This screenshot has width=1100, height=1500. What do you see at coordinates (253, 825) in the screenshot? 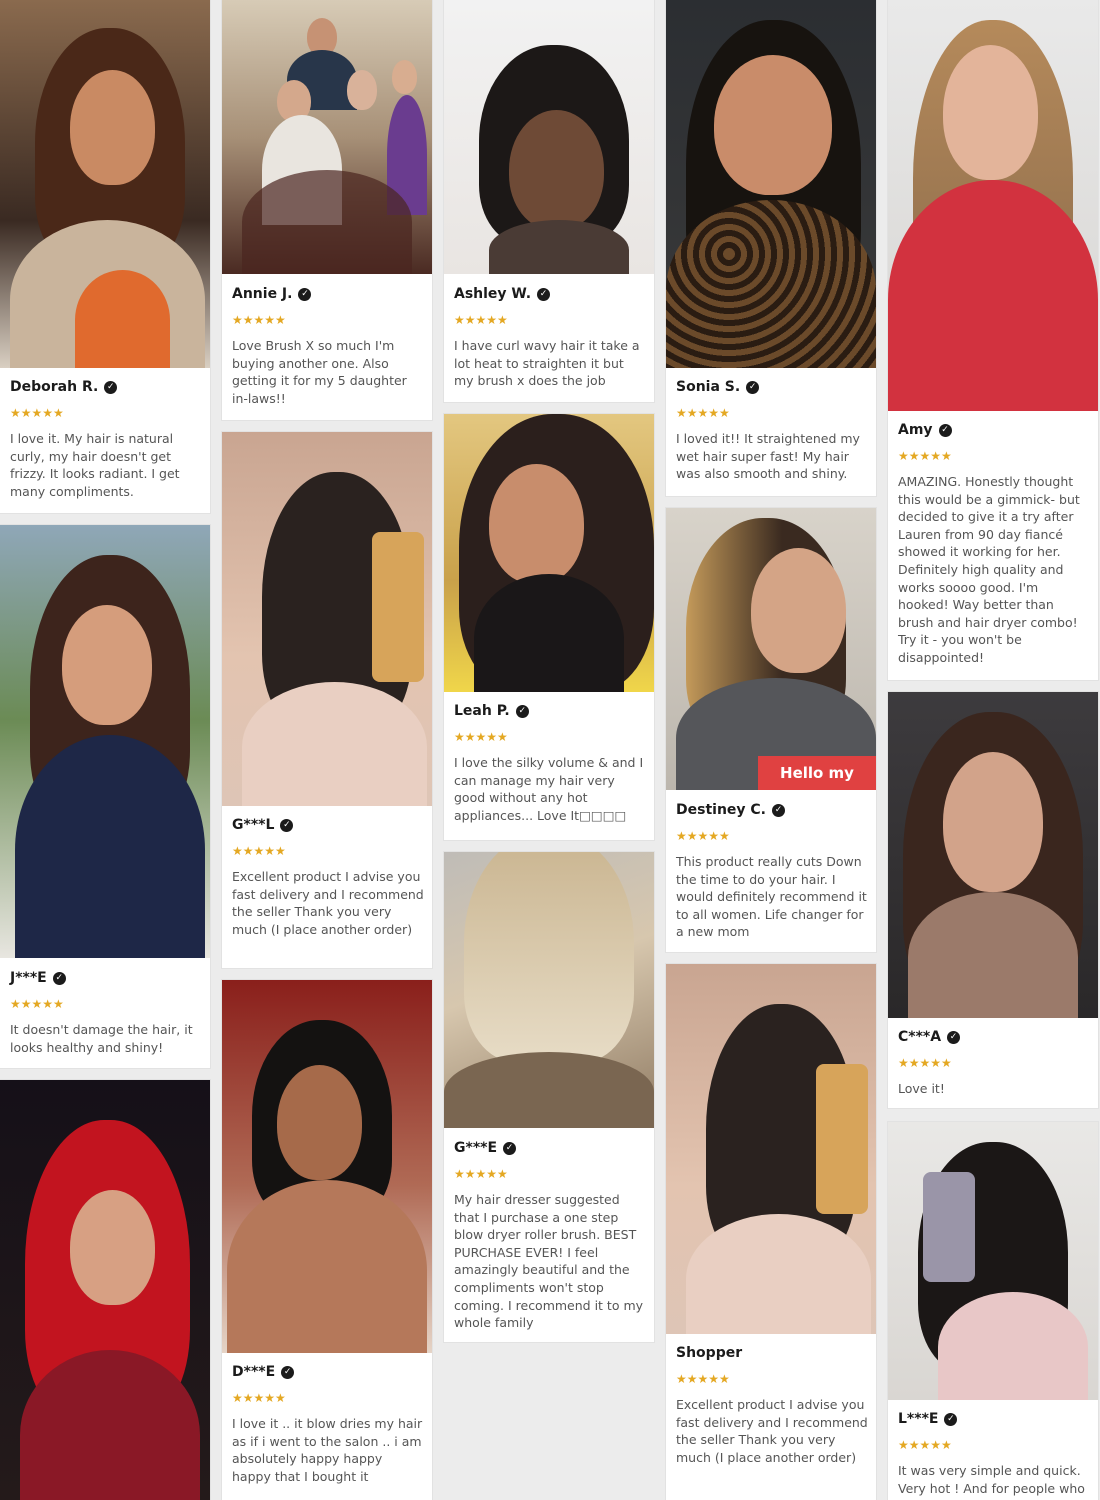
I see `reviewer-name: G***L` at bounding box center [253, 825].